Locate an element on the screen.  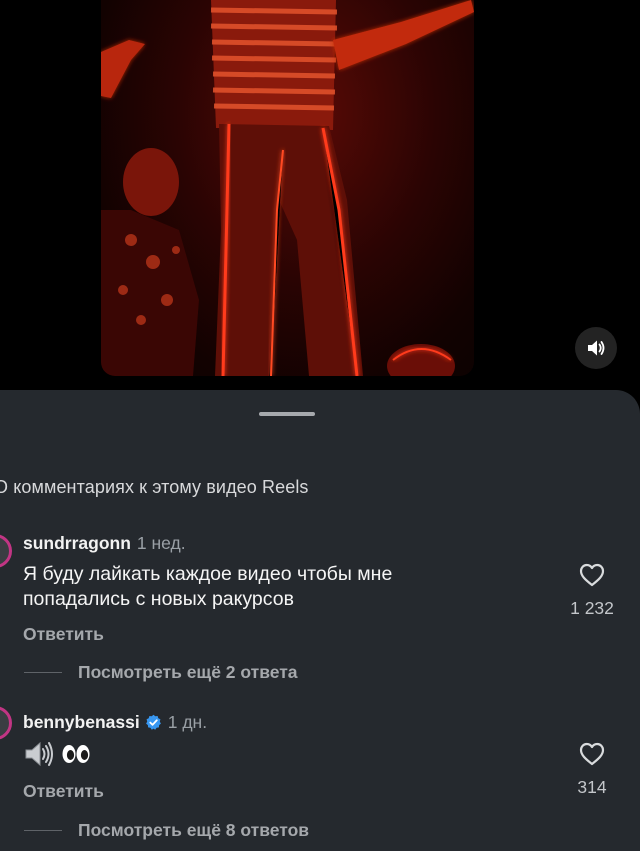
view-more-replies-label: Посмотреть ещё 2 ответа is located at coordinates (188, 672).